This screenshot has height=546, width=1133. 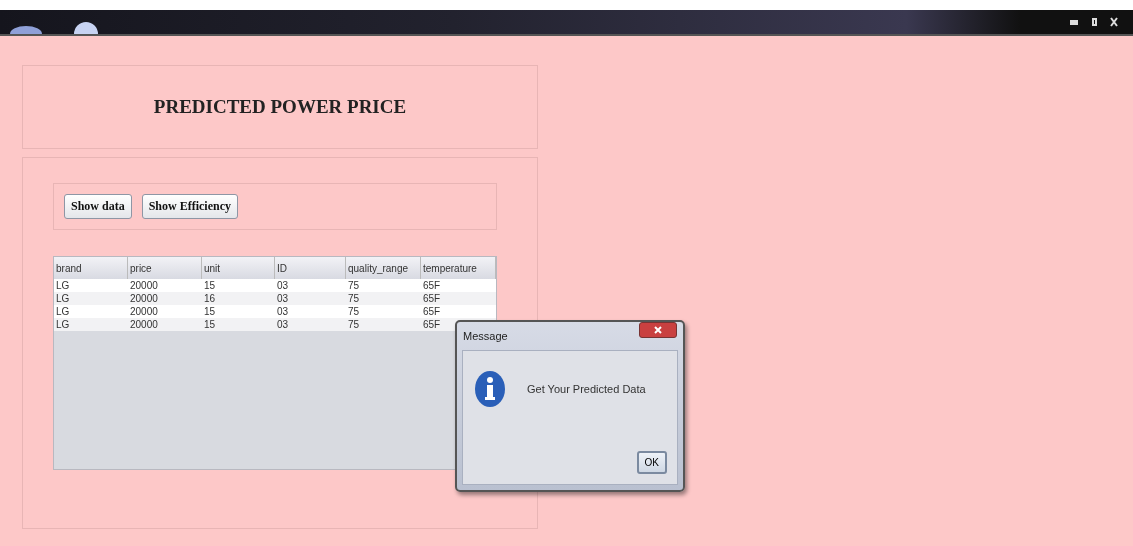 I want to click on panel-title: PREDICTED POWER PRICE, so click(x=280, y=107).